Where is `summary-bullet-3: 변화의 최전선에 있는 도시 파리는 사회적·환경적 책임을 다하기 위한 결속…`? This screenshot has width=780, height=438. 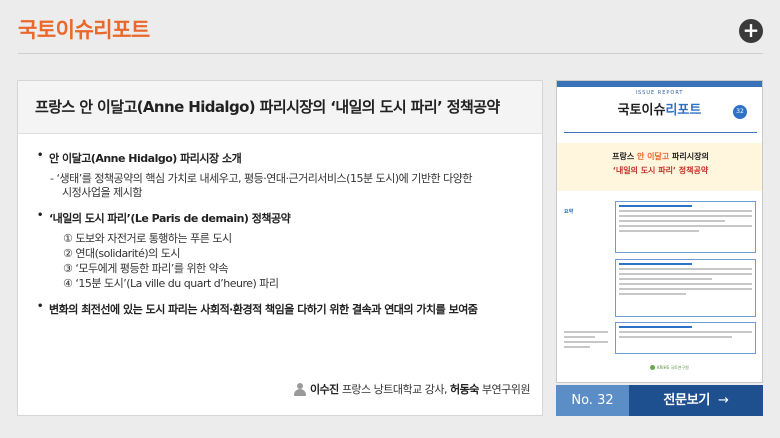
summary-bullet-3: 변화의 최전선에 있는 도시 파리는 사회적·환경적 책임을 다하기 위한 결속… is located at coordinates (288, 309).